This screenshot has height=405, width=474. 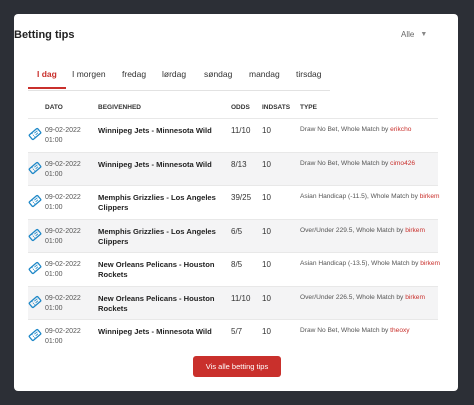 I want to click on row-type: Draw No Bet, Whole Match by theoxy, so click(x=355, y=330).